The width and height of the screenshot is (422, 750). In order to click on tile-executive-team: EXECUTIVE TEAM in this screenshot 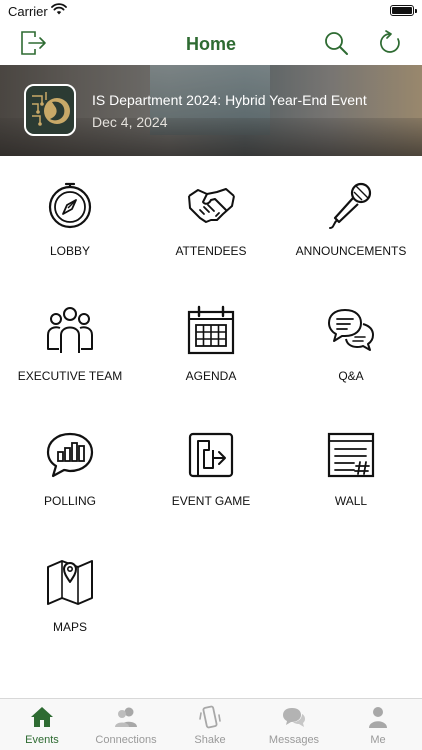, I will do `click(70, 350)`.